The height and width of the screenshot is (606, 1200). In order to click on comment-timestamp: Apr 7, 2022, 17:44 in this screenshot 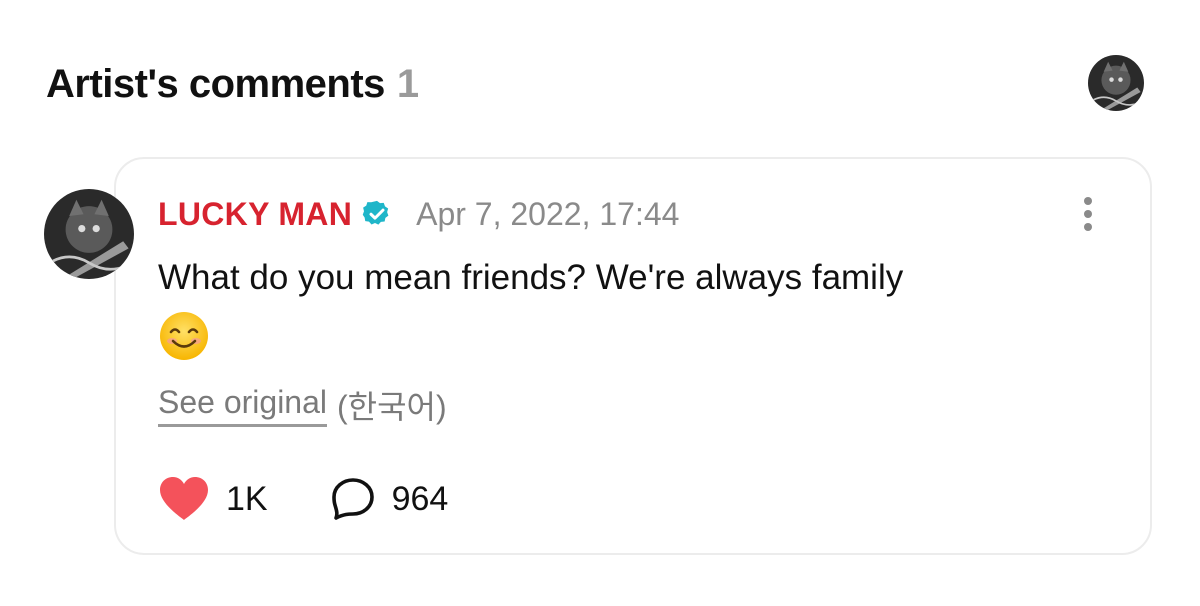, I will do `click(548, 213)`.